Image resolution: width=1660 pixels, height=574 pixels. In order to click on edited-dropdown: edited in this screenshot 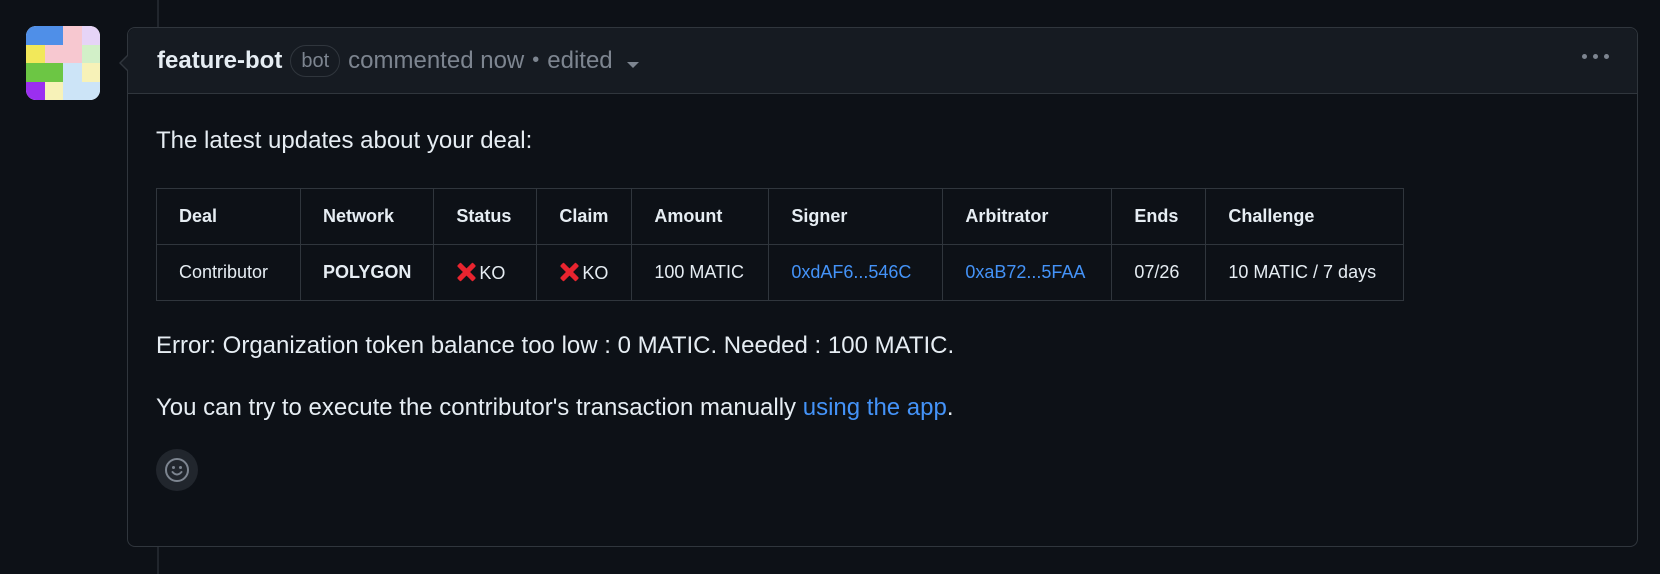, I will do `click(593, 60)`.